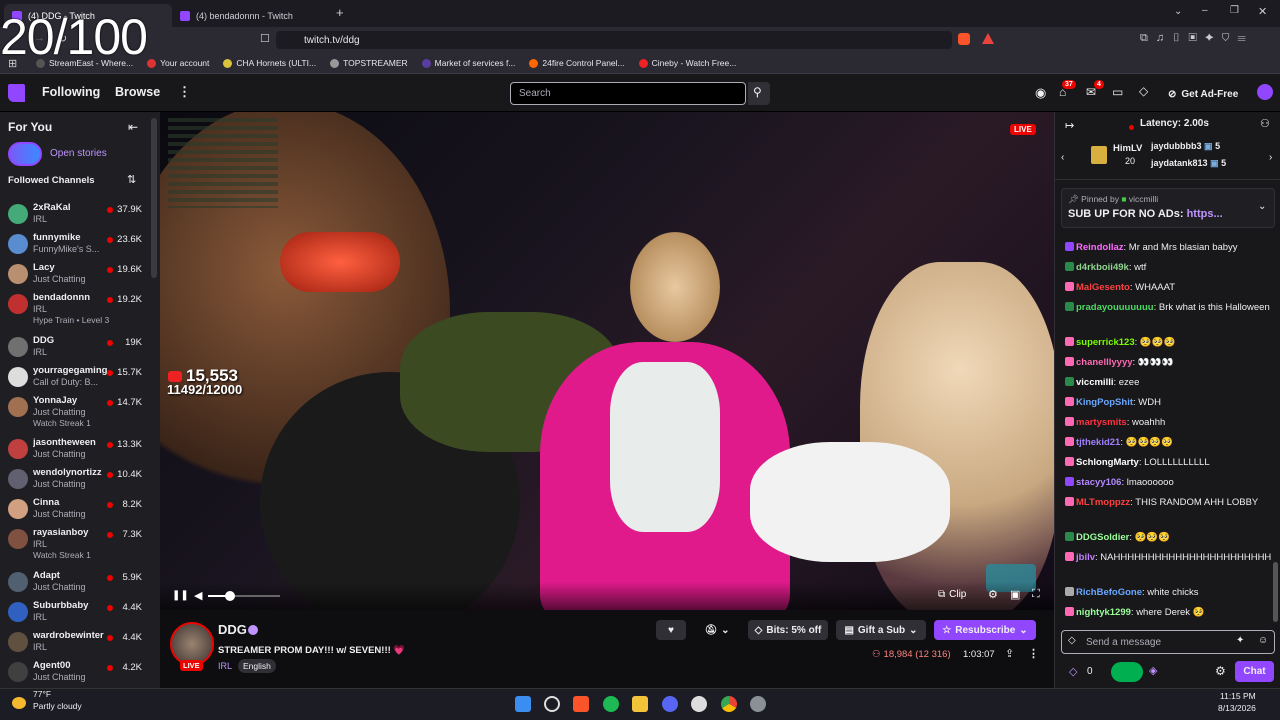  What do you see at coordinates (1275, 592) in the screenshot?
I see `chat-scrollbar` at bounding box center [1275, 592].